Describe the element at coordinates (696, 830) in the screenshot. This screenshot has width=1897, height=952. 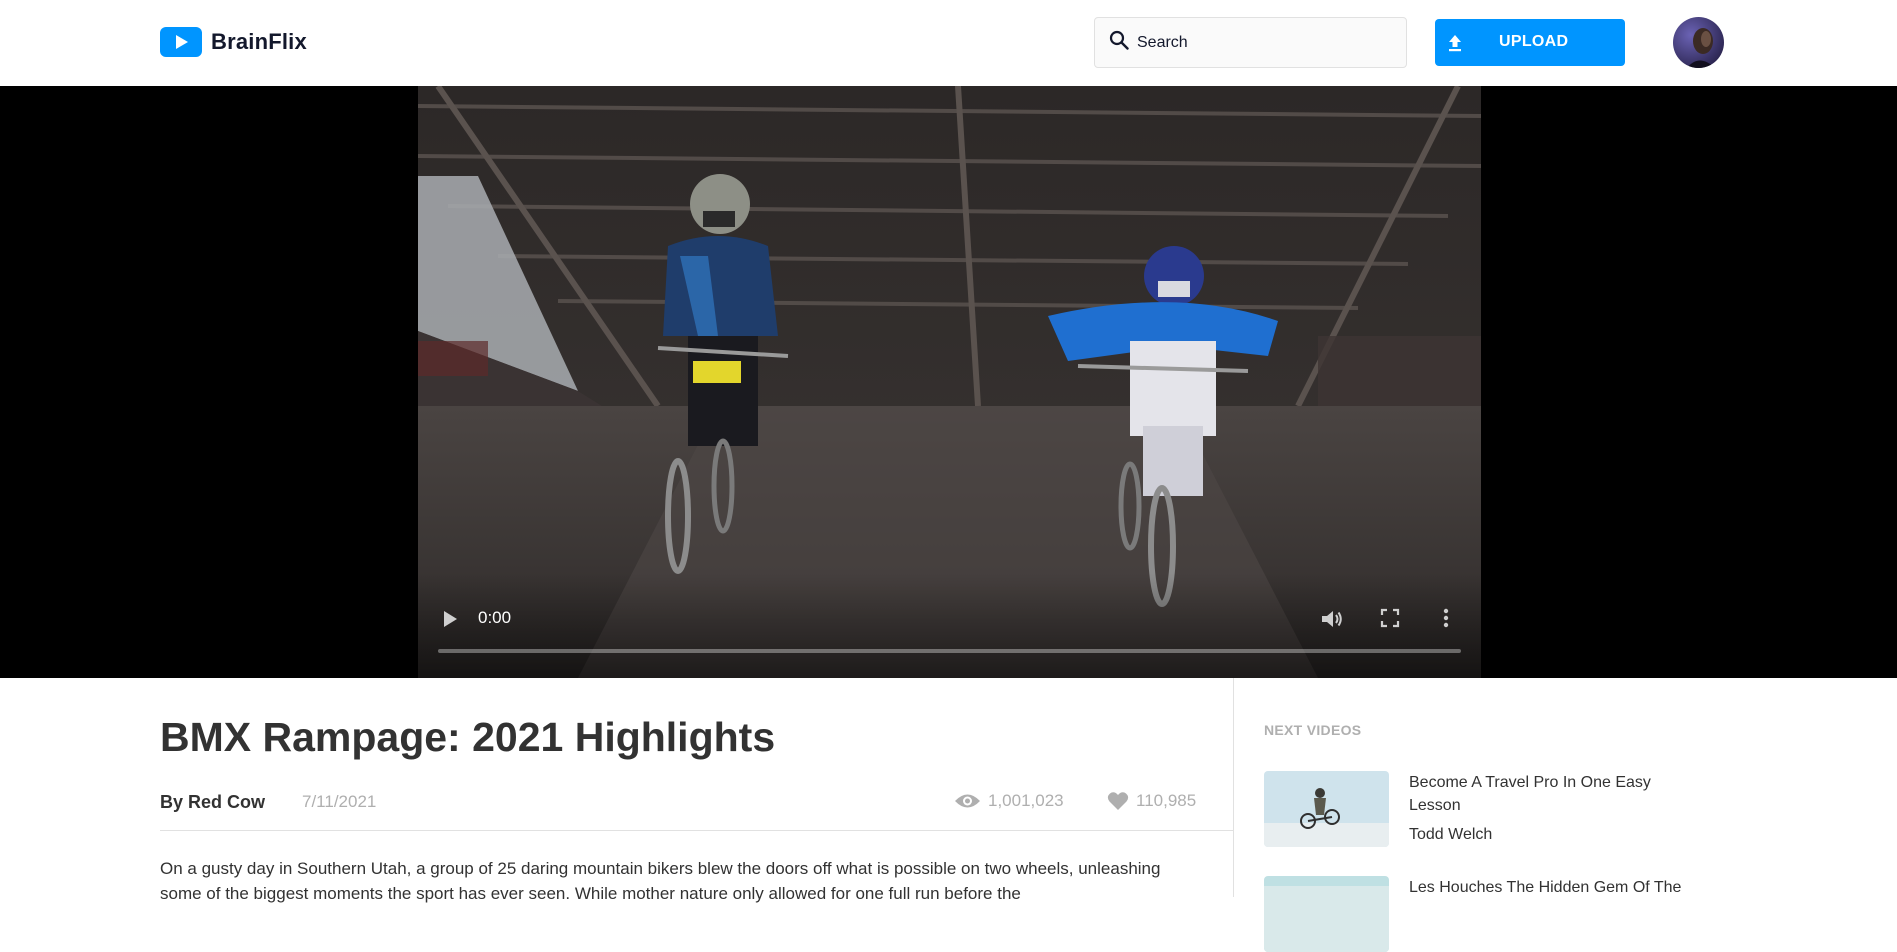
I see `details-divider` at that location.